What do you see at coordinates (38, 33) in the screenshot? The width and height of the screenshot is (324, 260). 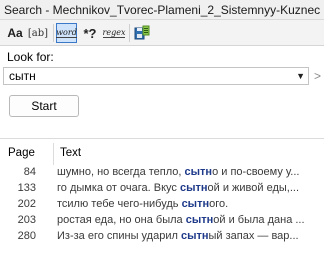 I see `whole-text-icon: [ab]` at bounding box center [38, 33].